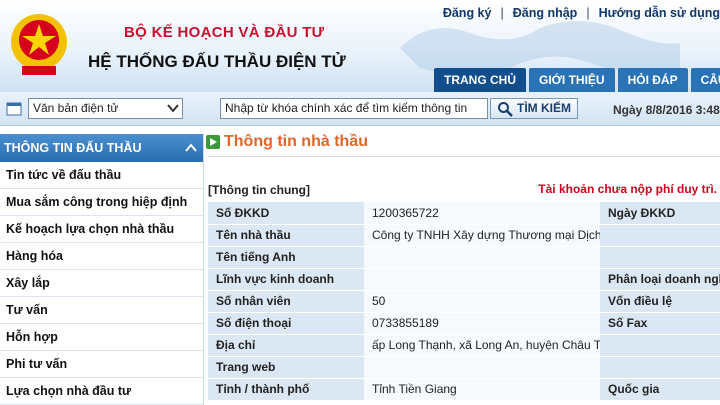 This screenshot has height=405, width=720. What do you see at coordinates (76, 108) in the screenshot?
I see `document-type-value: Văn bản điện tử` at bounding box center [76, 108].